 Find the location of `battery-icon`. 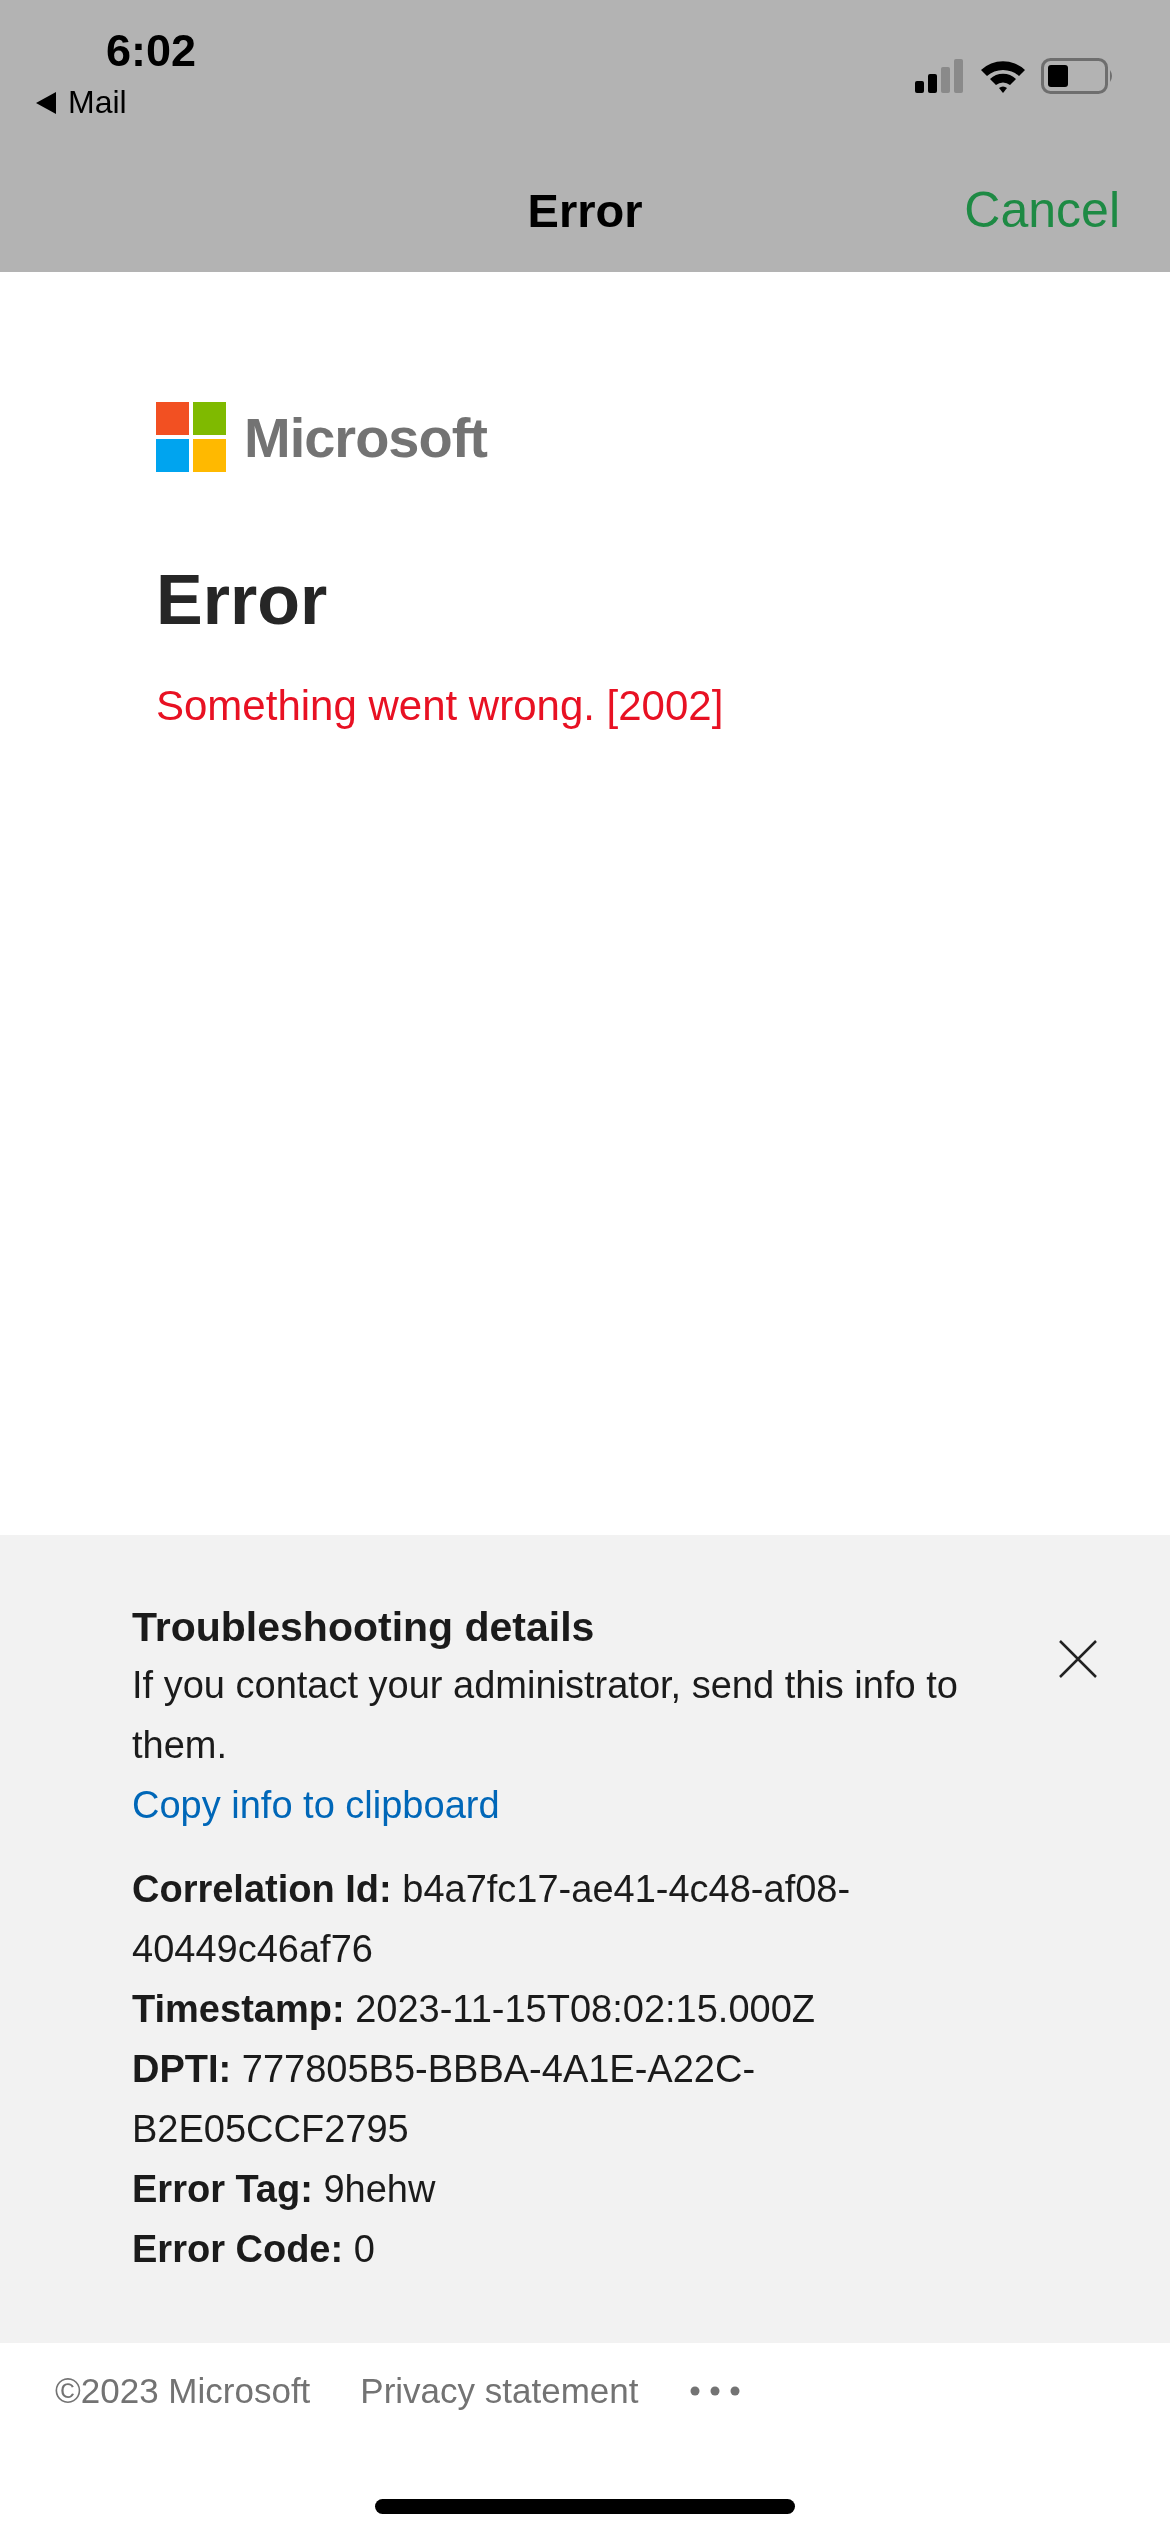

battery-icon is located at coordinates (1078, 76).